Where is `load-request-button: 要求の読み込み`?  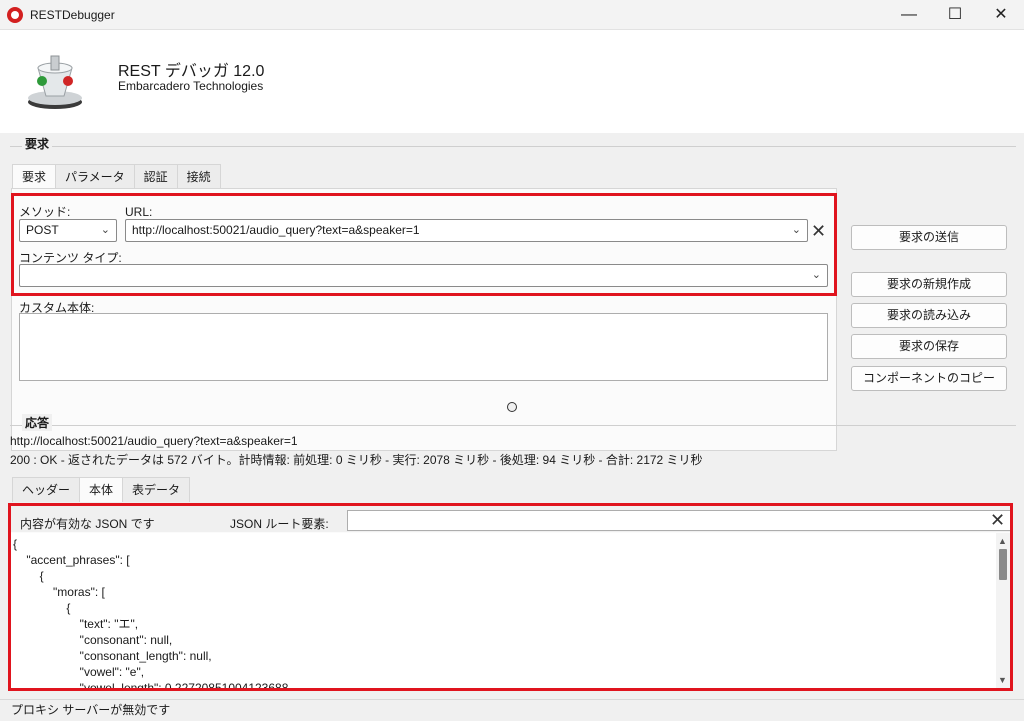
load-request-button: 要求の読み込み is located at coordinates (929, 315).